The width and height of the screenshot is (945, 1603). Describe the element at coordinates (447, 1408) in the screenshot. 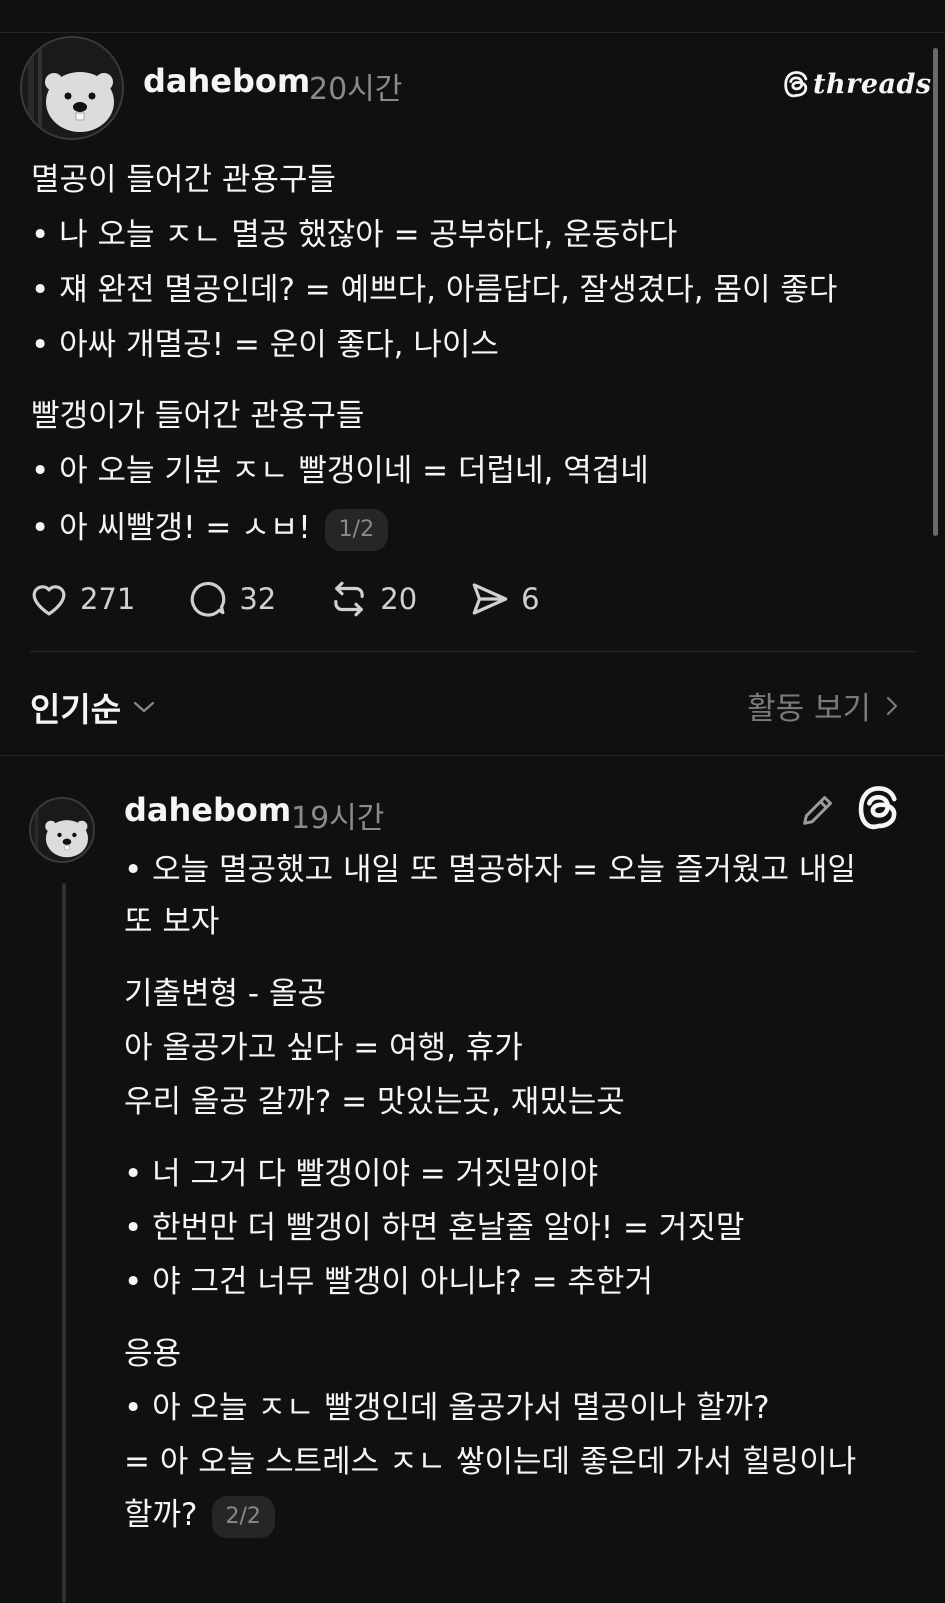

I see `reply-line: • 아 오늘 ㅈㄴ 빨갱인데 올공가서 멸공이나 할까?` at that location.